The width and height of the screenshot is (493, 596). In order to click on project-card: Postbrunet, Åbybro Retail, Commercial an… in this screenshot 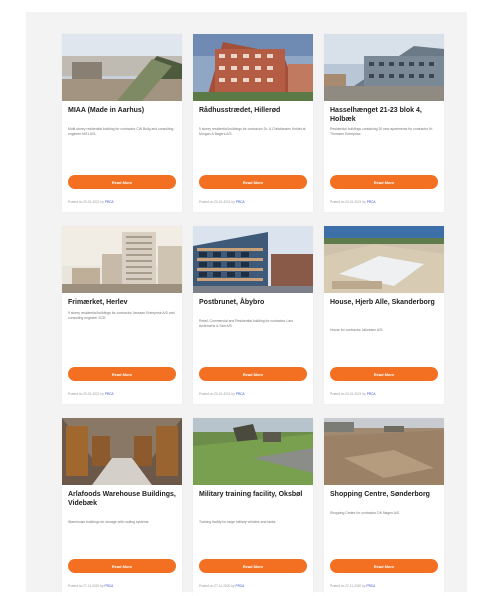, I will do `click(253, 315)`.